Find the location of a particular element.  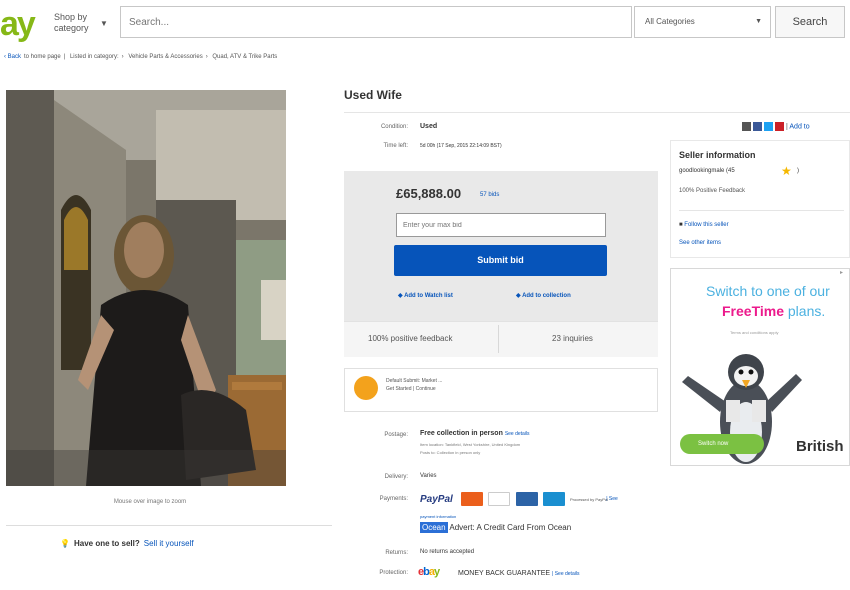

maestro-icon is located at coordinates (526, 499).